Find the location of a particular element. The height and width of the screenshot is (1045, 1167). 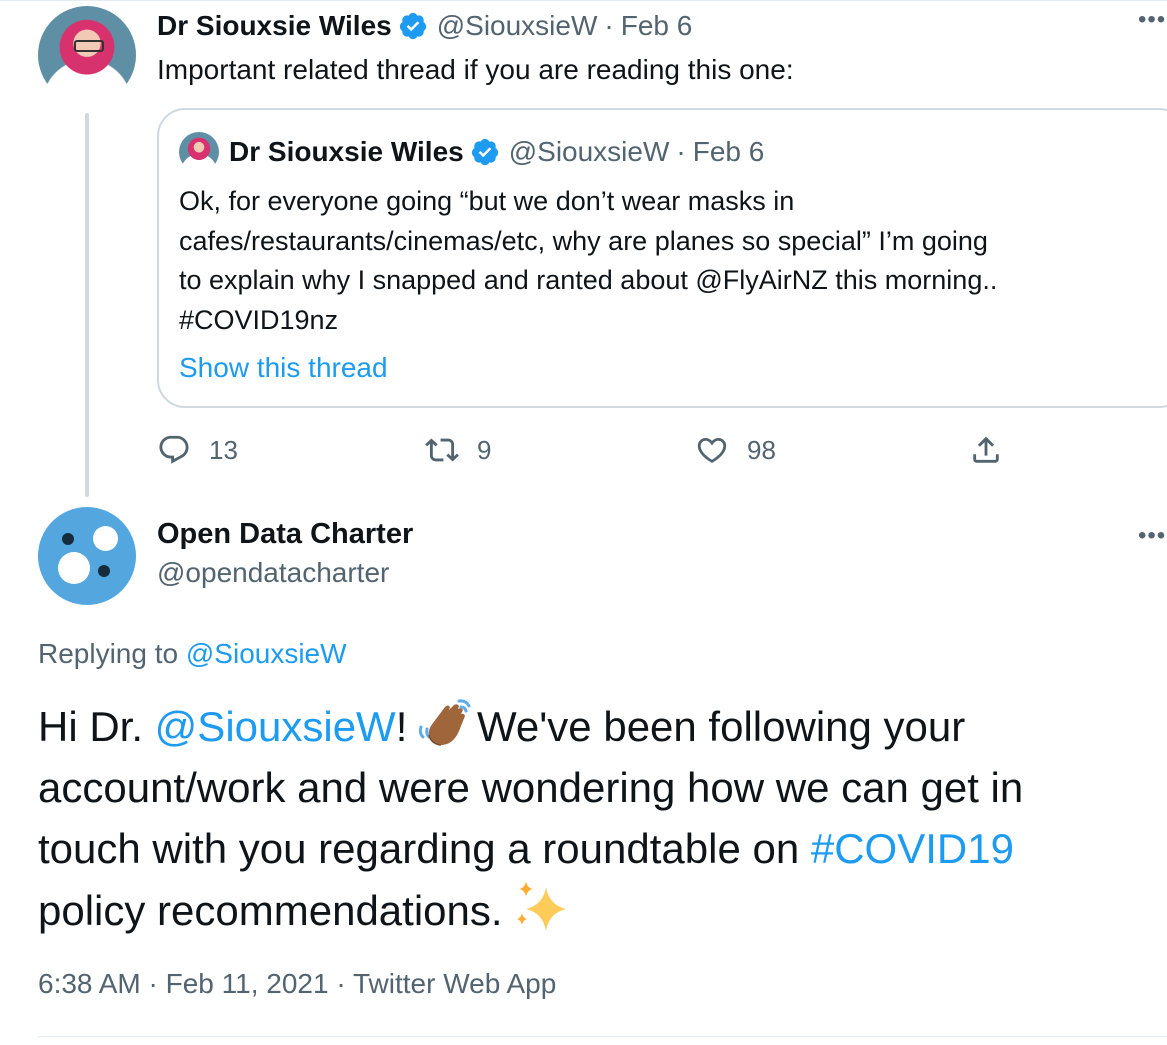

author-name: Open Data Charter is located at coordinates (285, 534).